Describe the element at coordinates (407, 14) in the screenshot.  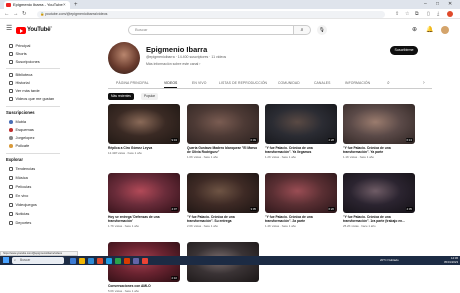
I see `star-icon: ☆` at that location.